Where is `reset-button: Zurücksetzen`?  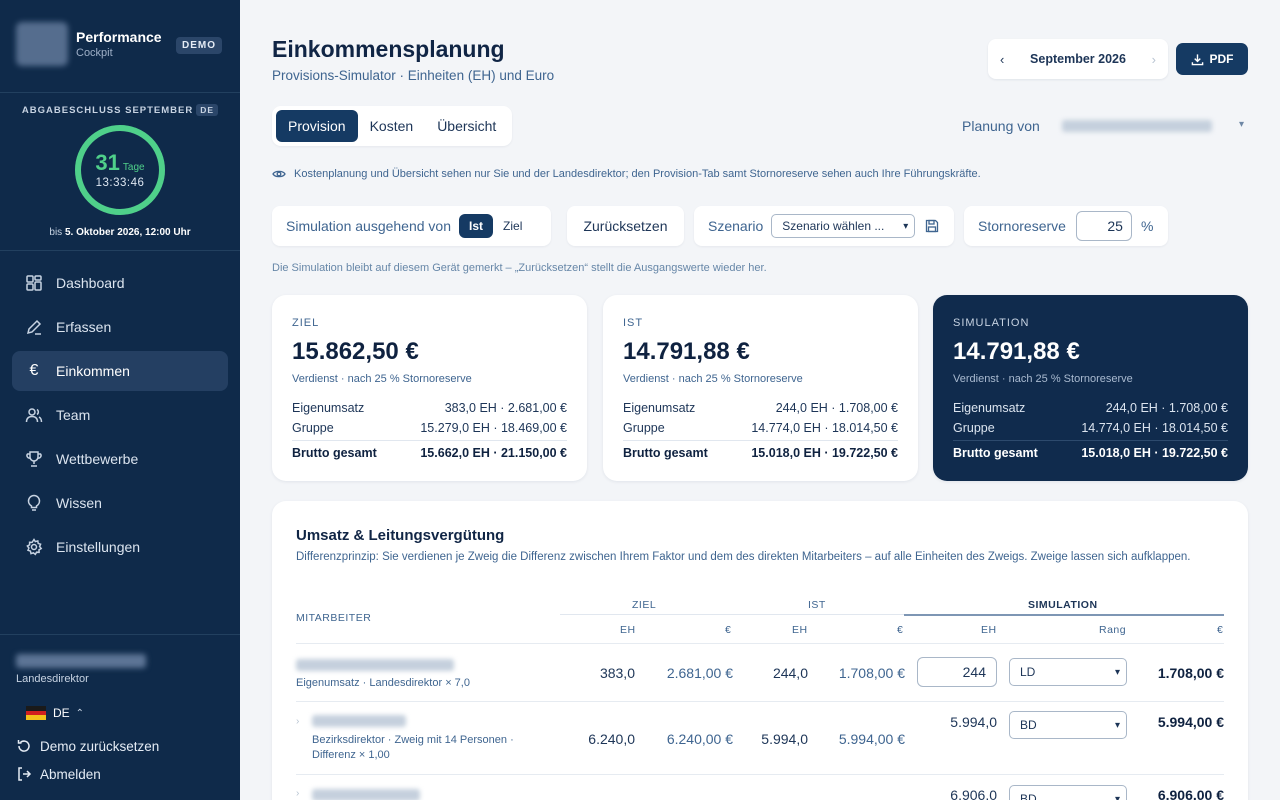 reset-button: Zurücksetzen is located at coordinates (625, 226).